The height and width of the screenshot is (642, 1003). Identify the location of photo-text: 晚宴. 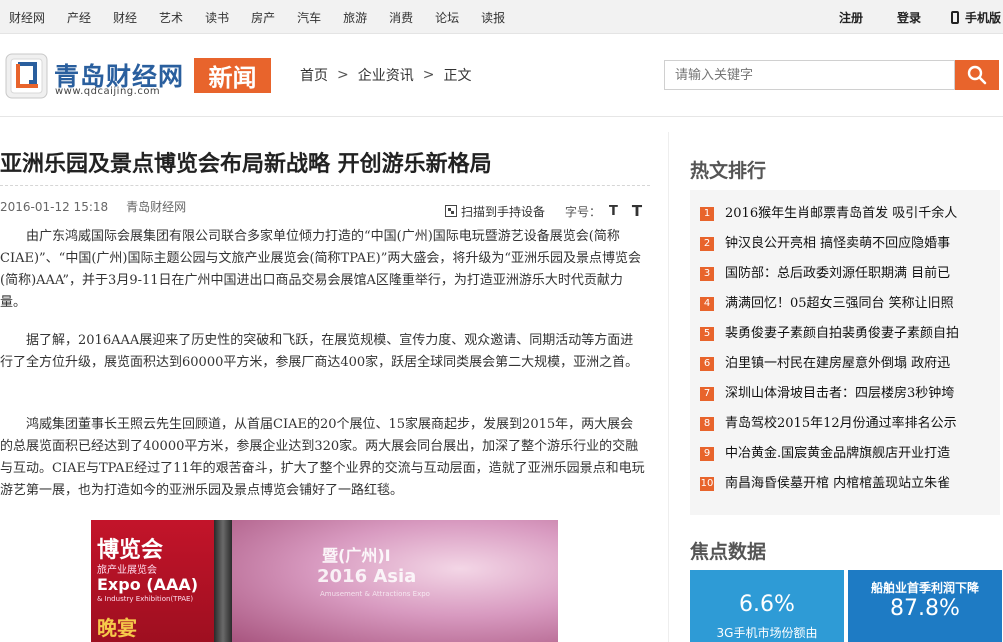
(117, 628).